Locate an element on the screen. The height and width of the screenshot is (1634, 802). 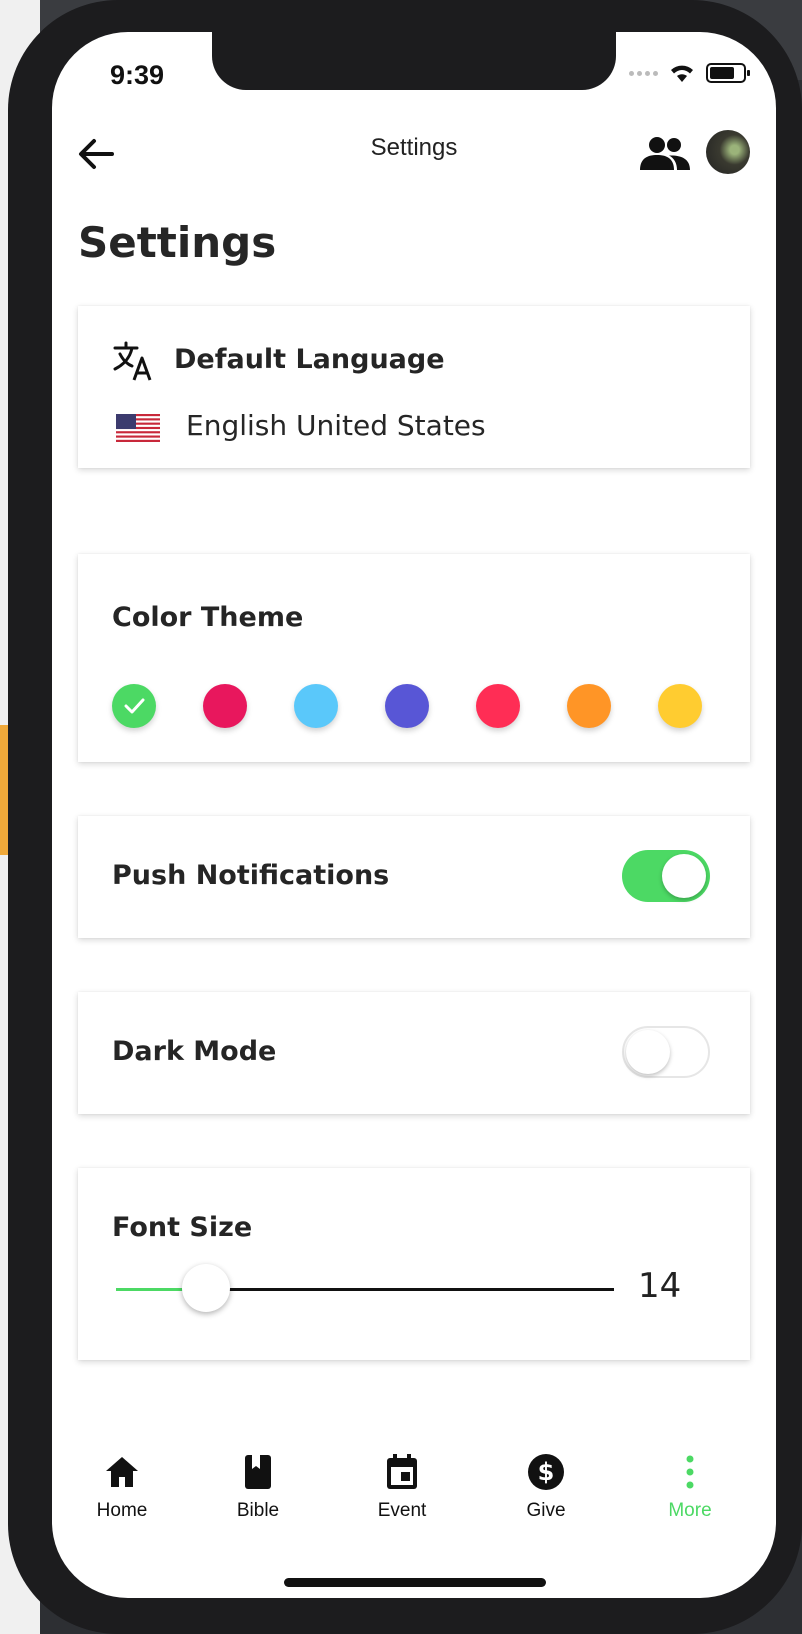
dollar-icon: $ is located at coordinates (546, 1472).